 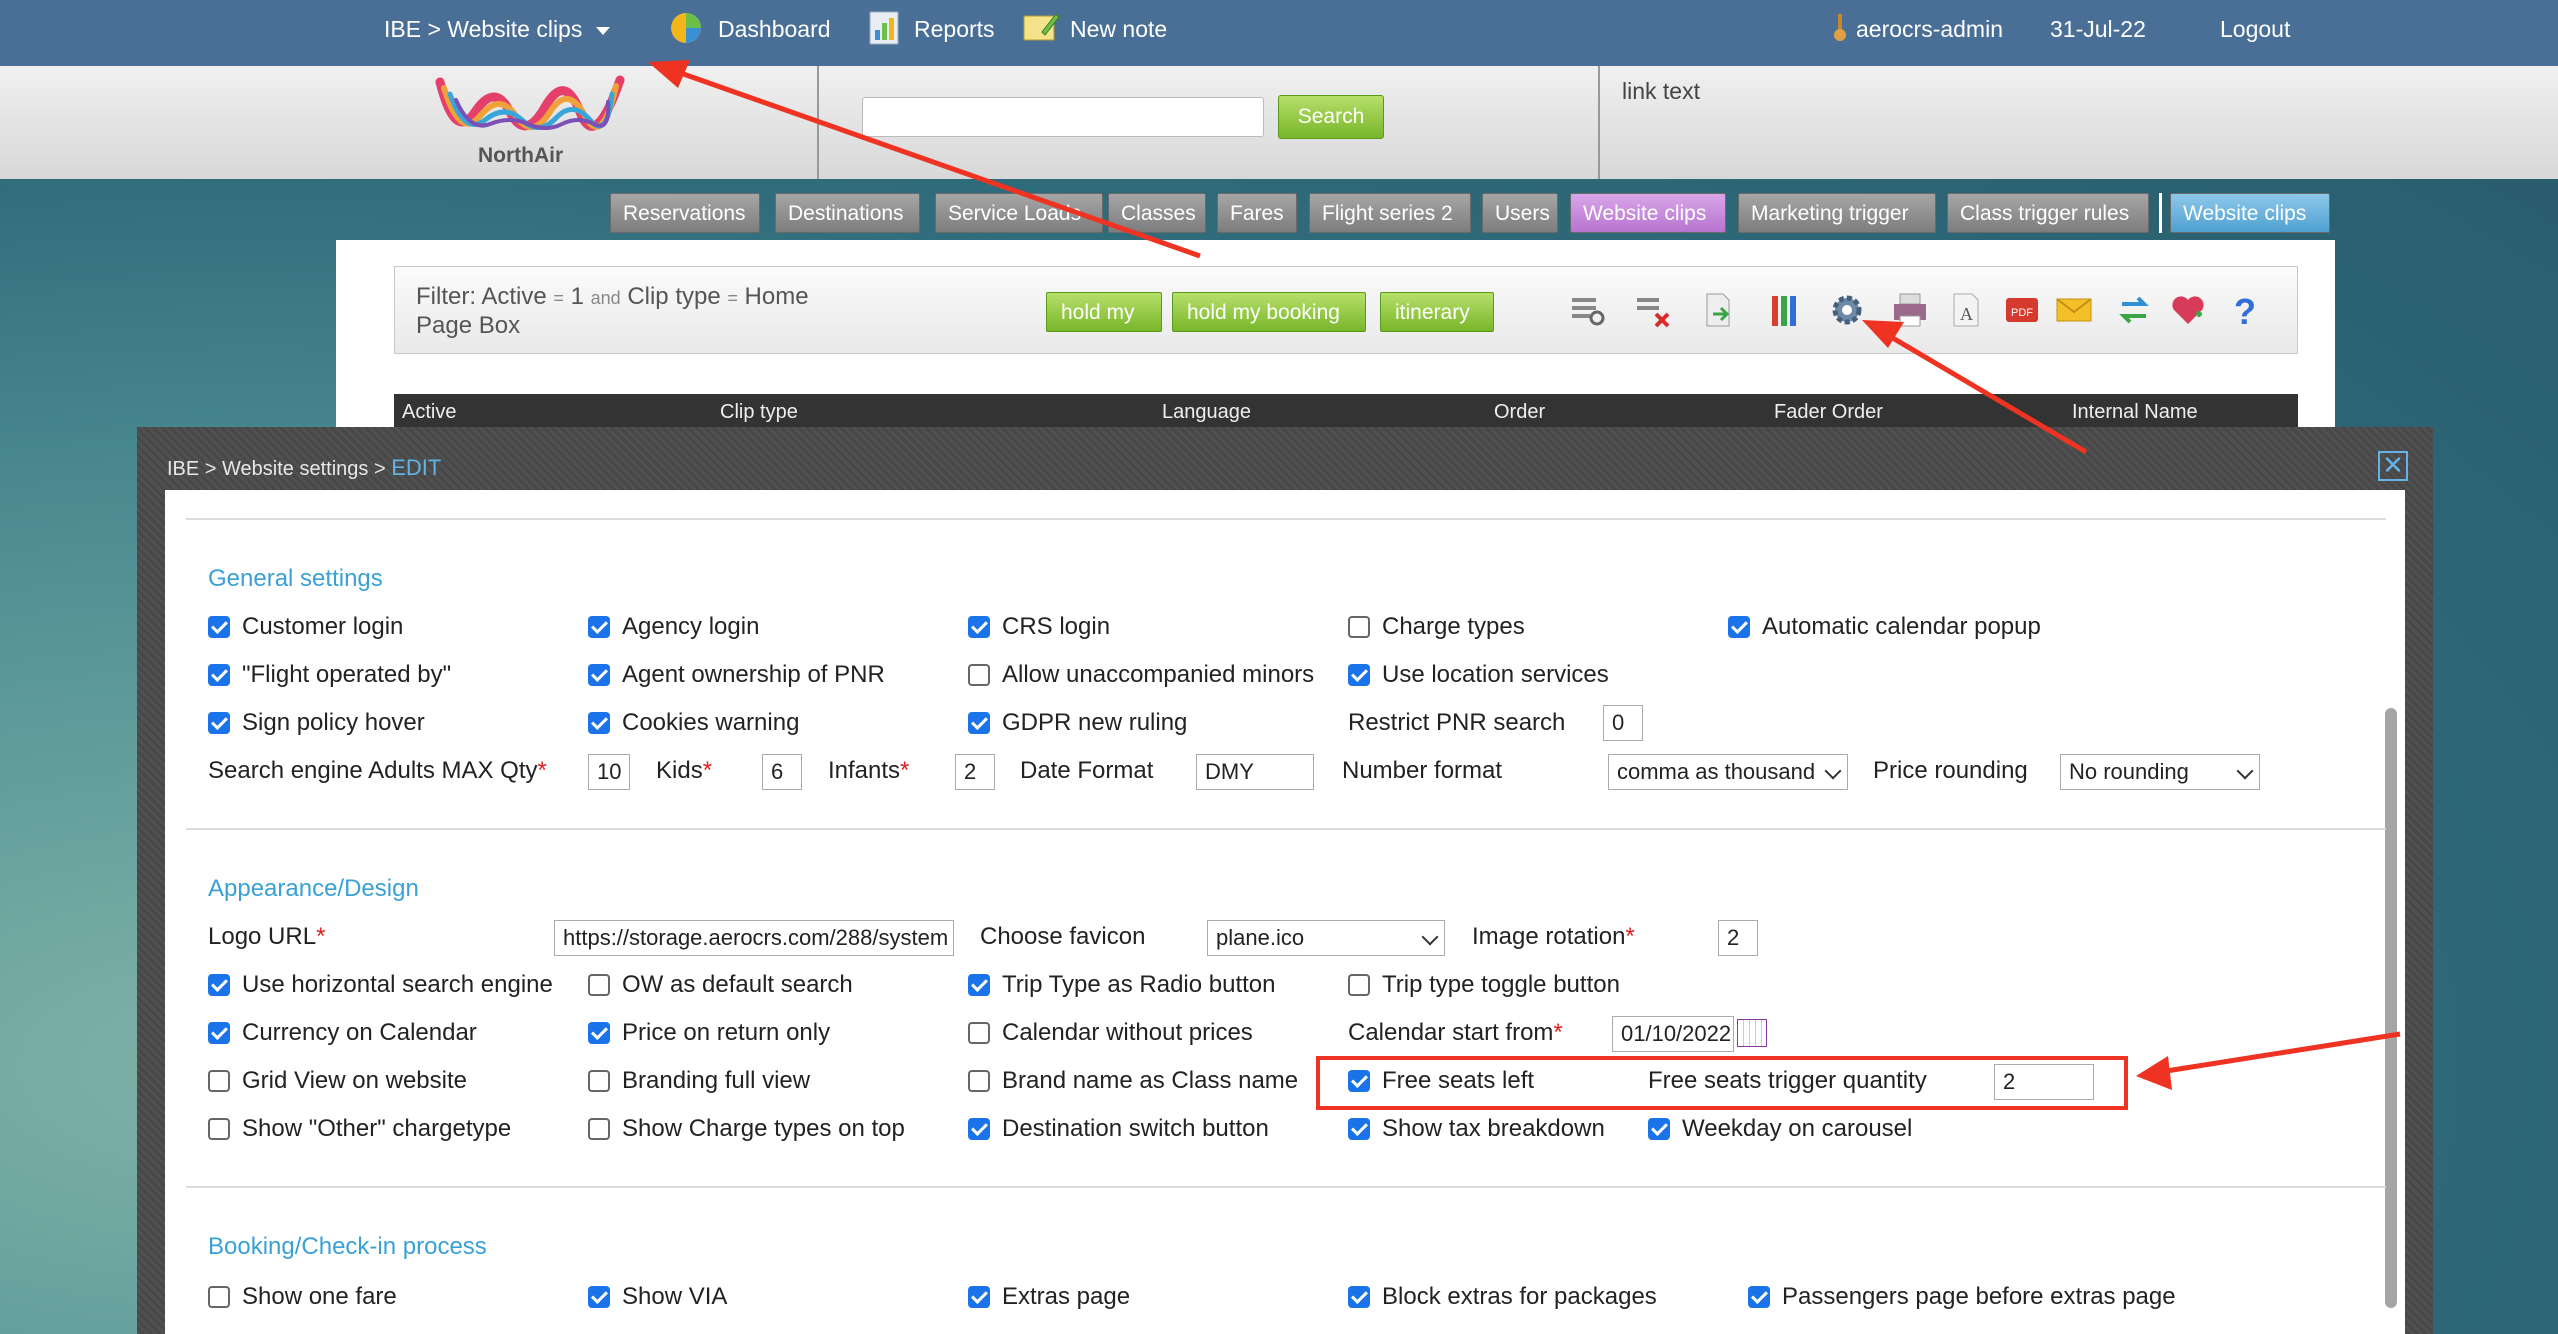 What do you see at coordinates (1673, 1034) in the screenshot?
I see `calendar-start-input: 01/10/2022` at bounding box center [1673, 1034].